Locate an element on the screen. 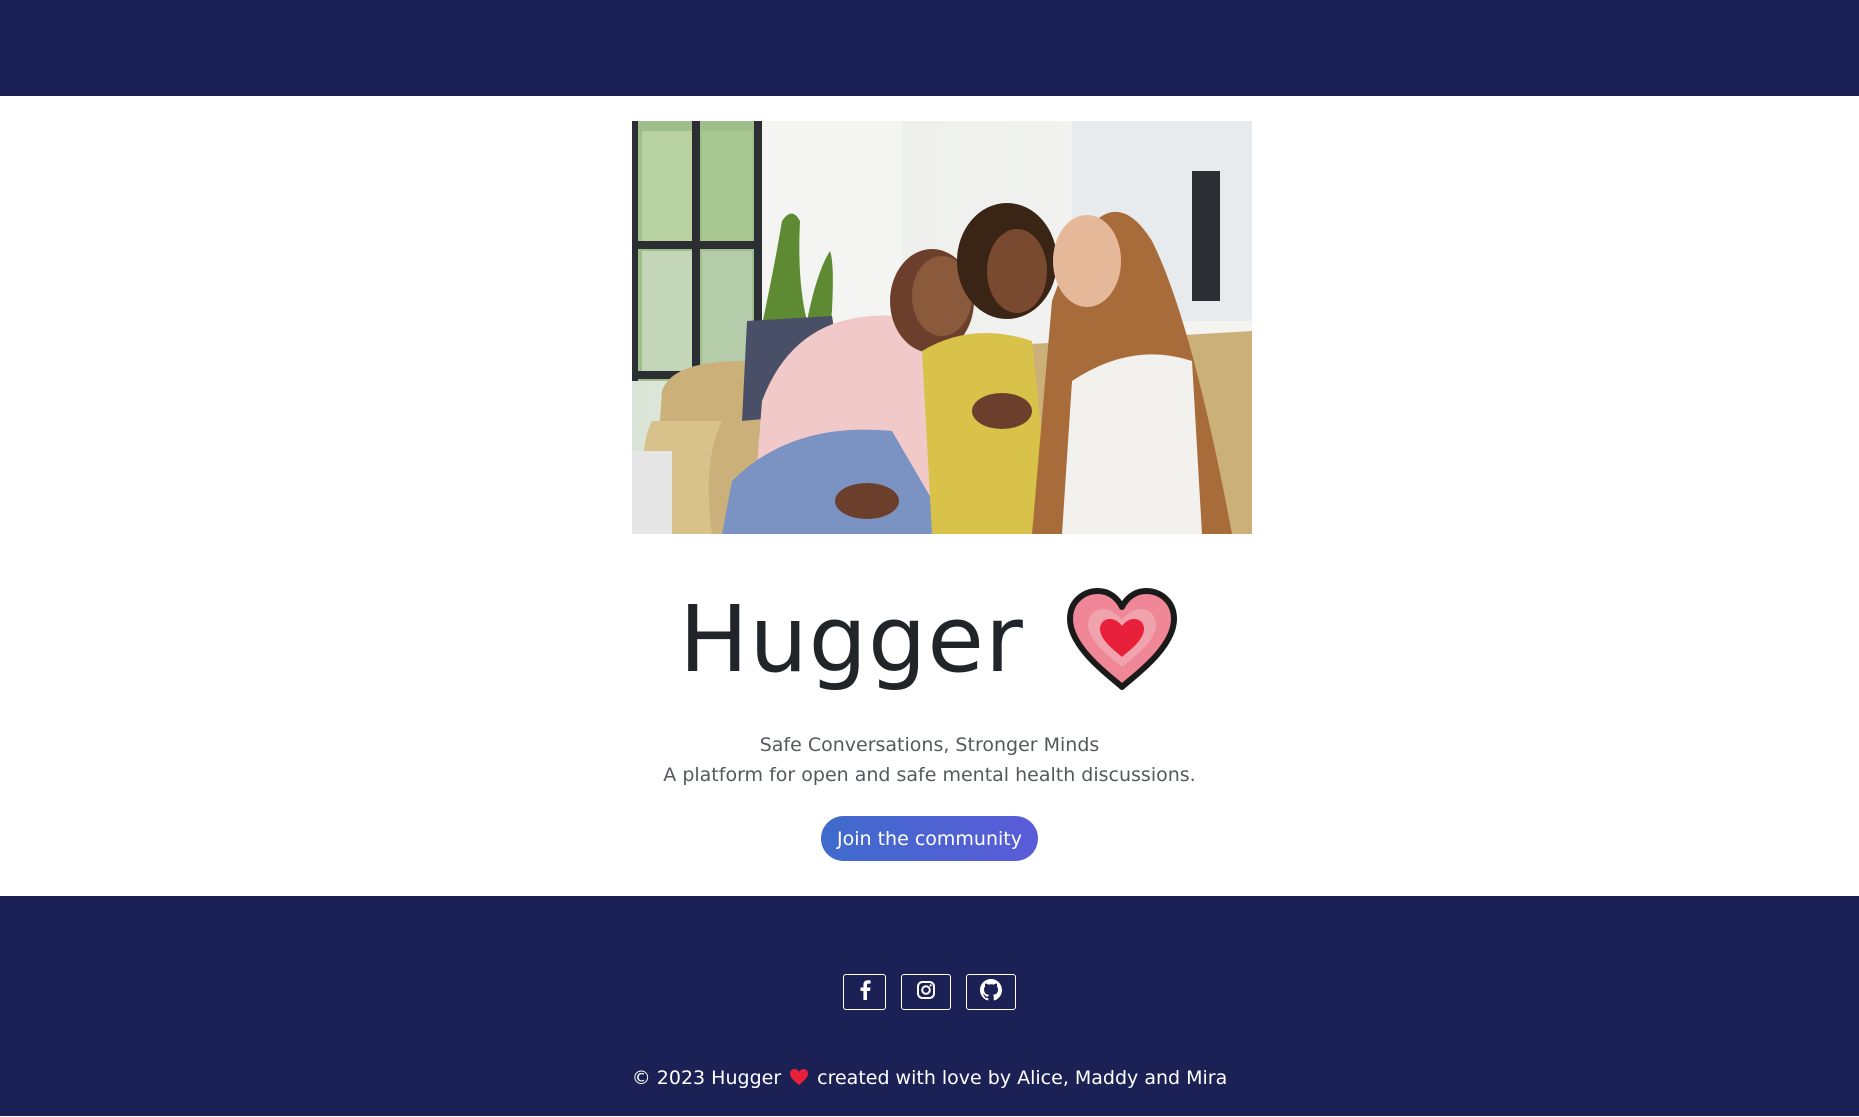 The height and width of the screenshot is (1117, 1859). copyright-prefix: © 2023 Hugger is located at coordinates (706, 1078).